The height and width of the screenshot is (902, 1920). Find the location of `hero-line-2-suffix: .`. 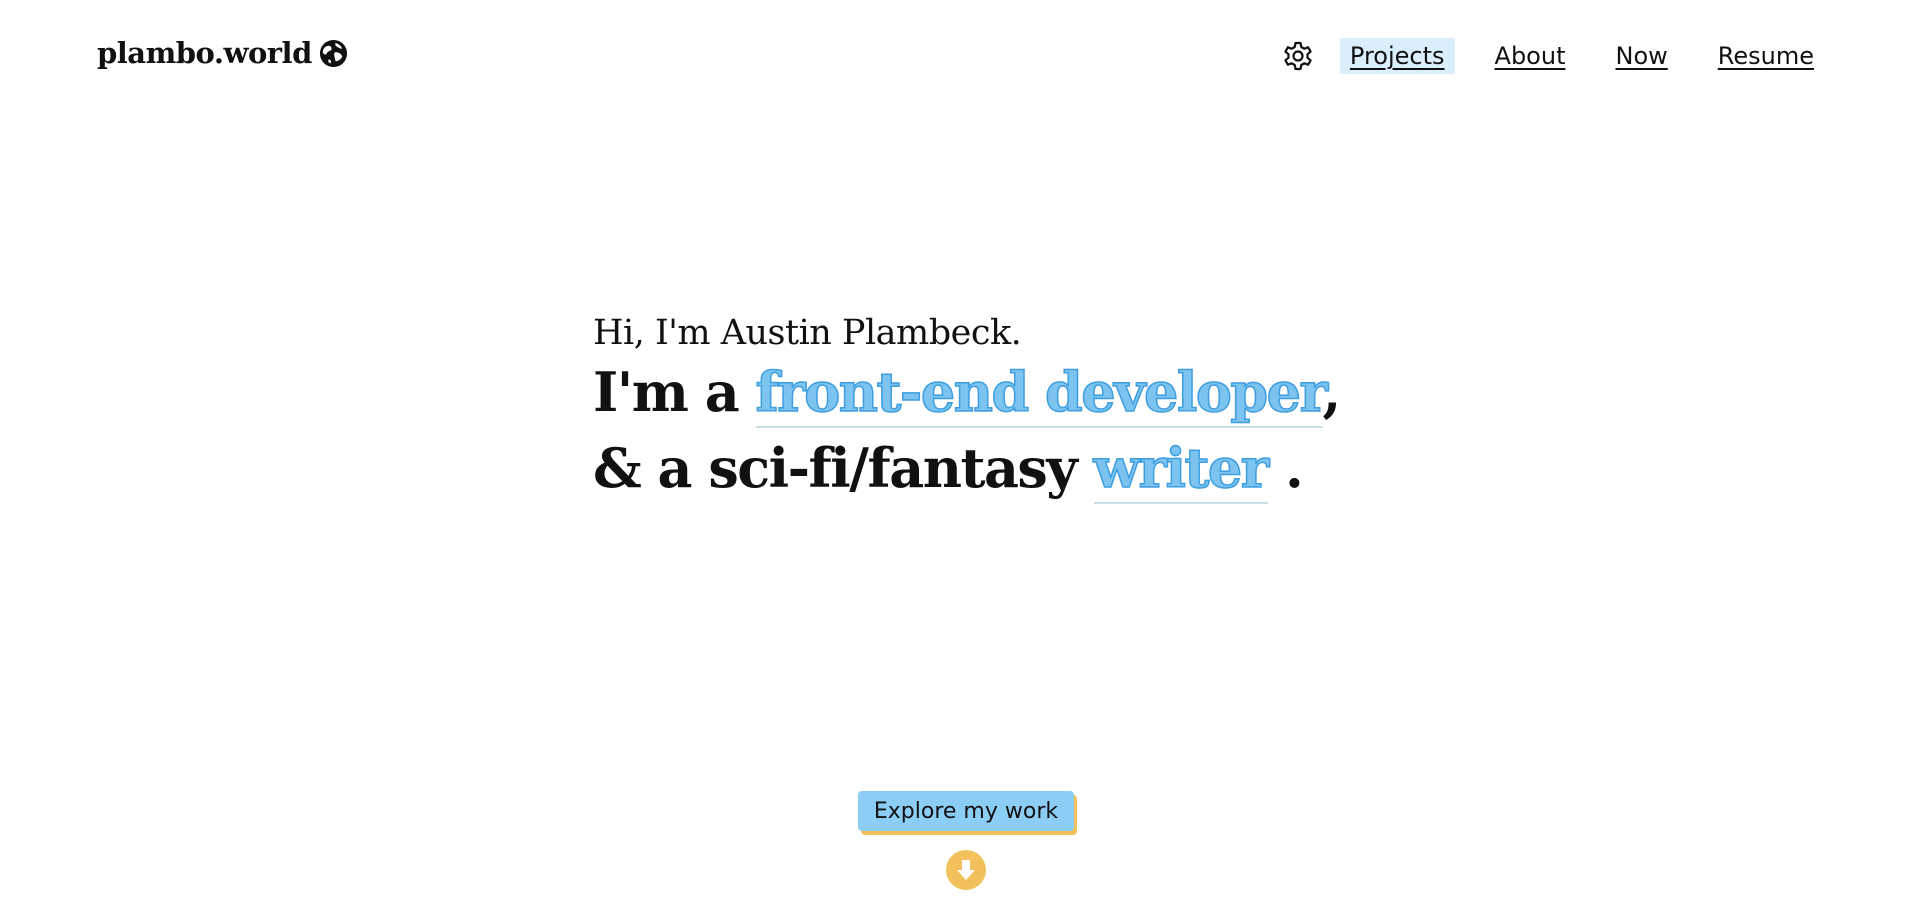

hero-line-2-suffix: . is located at coordinates (1285, 468).